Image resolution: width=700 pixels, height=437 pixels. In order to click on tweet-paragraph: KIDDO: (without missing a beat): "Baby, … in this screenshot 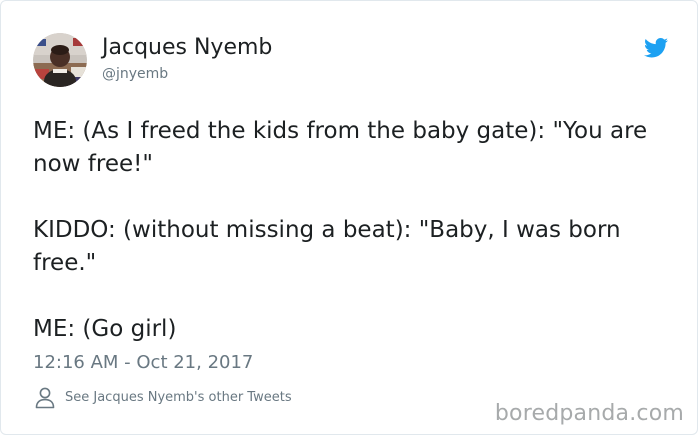, I will do `click(327, 246)`.